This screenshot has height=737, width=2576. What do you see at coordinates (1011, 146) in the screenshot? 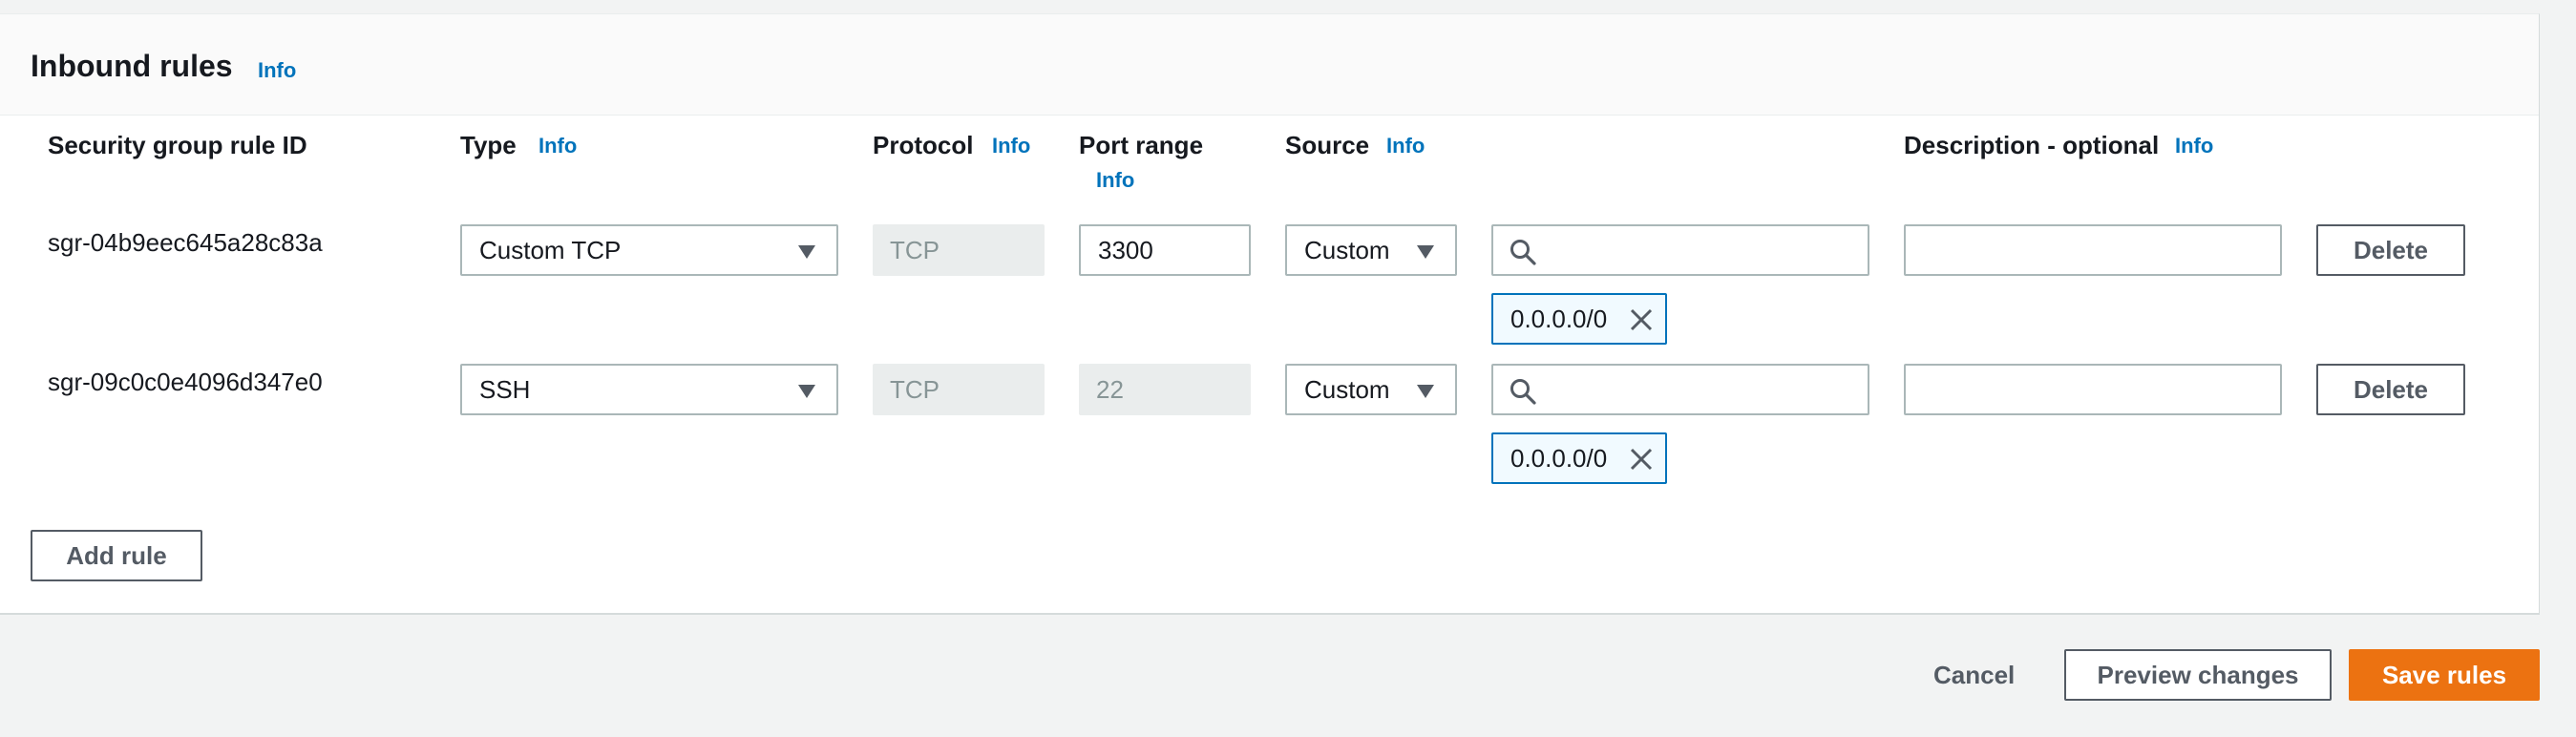
I see `protocol-info-link: Info` at bounding box center [1011, 146].